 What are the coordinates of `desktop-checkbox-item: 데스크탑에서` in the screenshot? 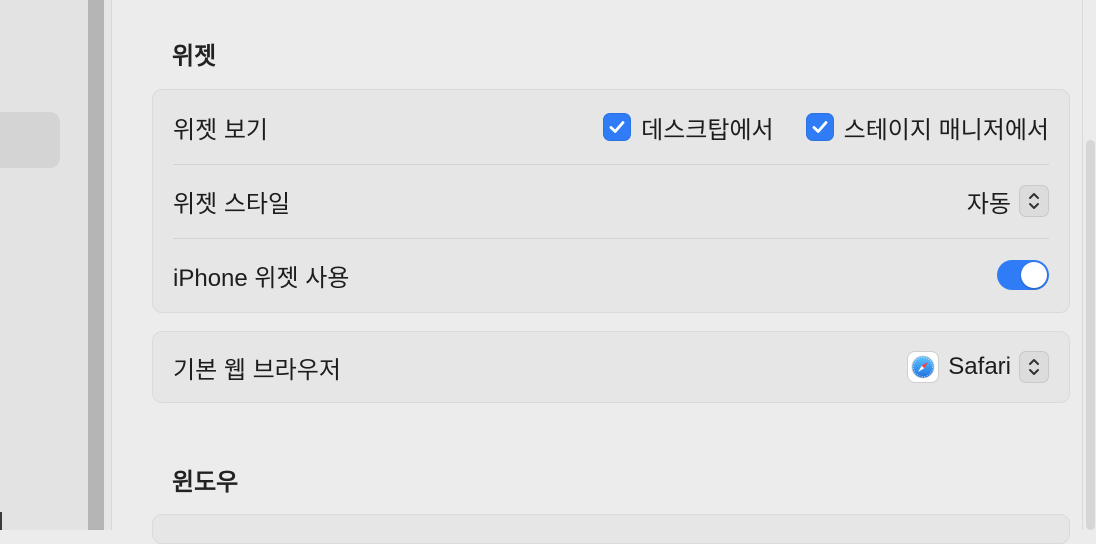 It's located at (688, 127).